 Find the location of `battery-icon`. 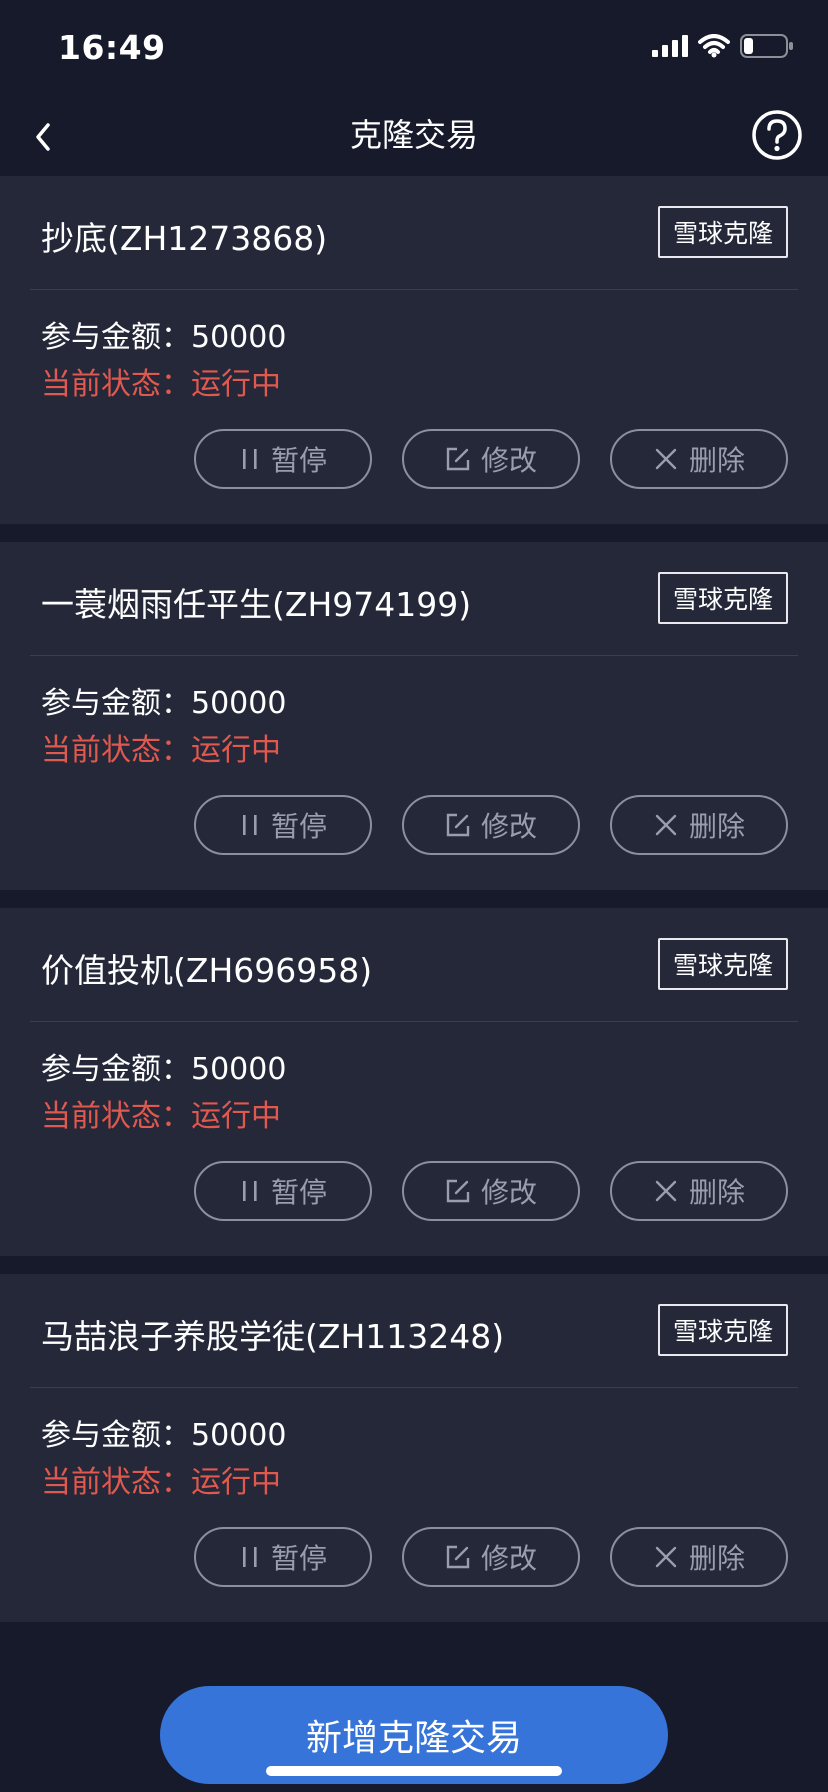

battery-icon is located at coordinates (767, 48).